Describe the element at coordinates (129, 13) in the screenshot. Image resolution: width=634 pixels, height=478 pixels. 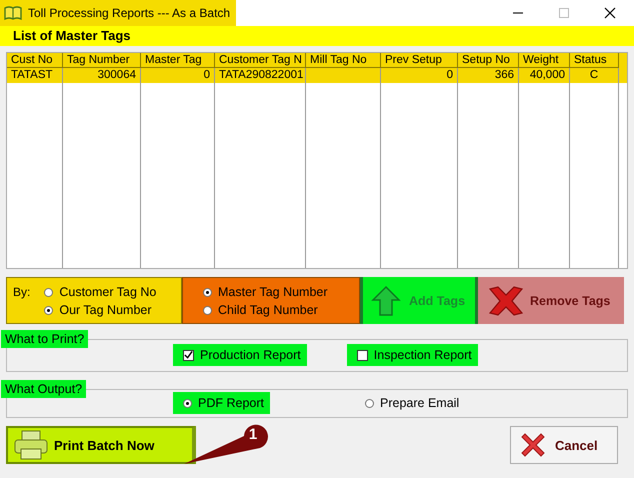
I see `window-title: Toll Processing Reports --- As a Batch` at that location.